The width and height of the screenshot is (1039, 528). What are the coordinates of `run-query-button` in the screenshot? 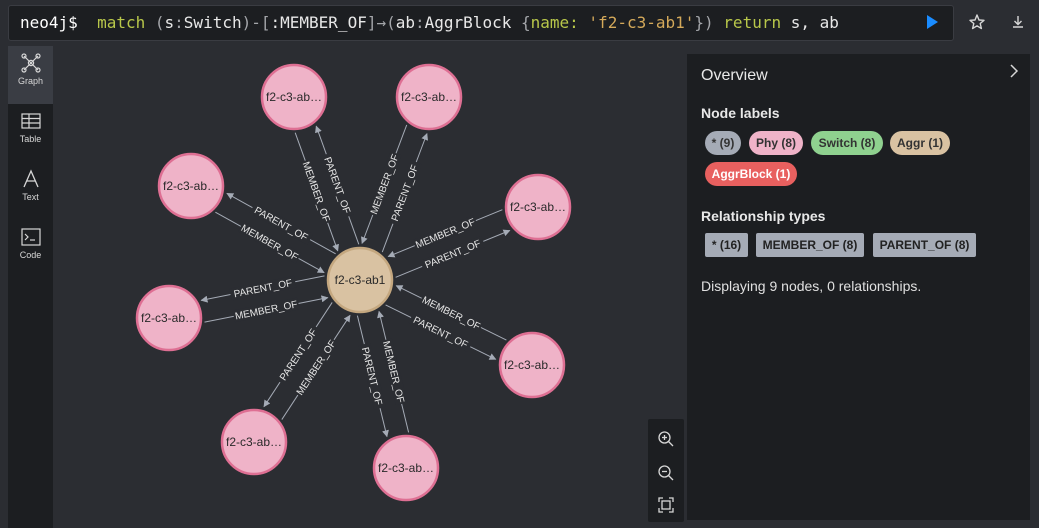 It's located at (931, 22).